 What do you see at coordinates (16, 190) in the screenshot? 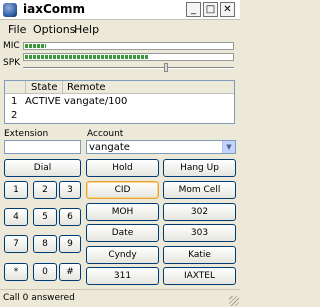
I see `keypad-1: 1` at bounding box center [16, 190].